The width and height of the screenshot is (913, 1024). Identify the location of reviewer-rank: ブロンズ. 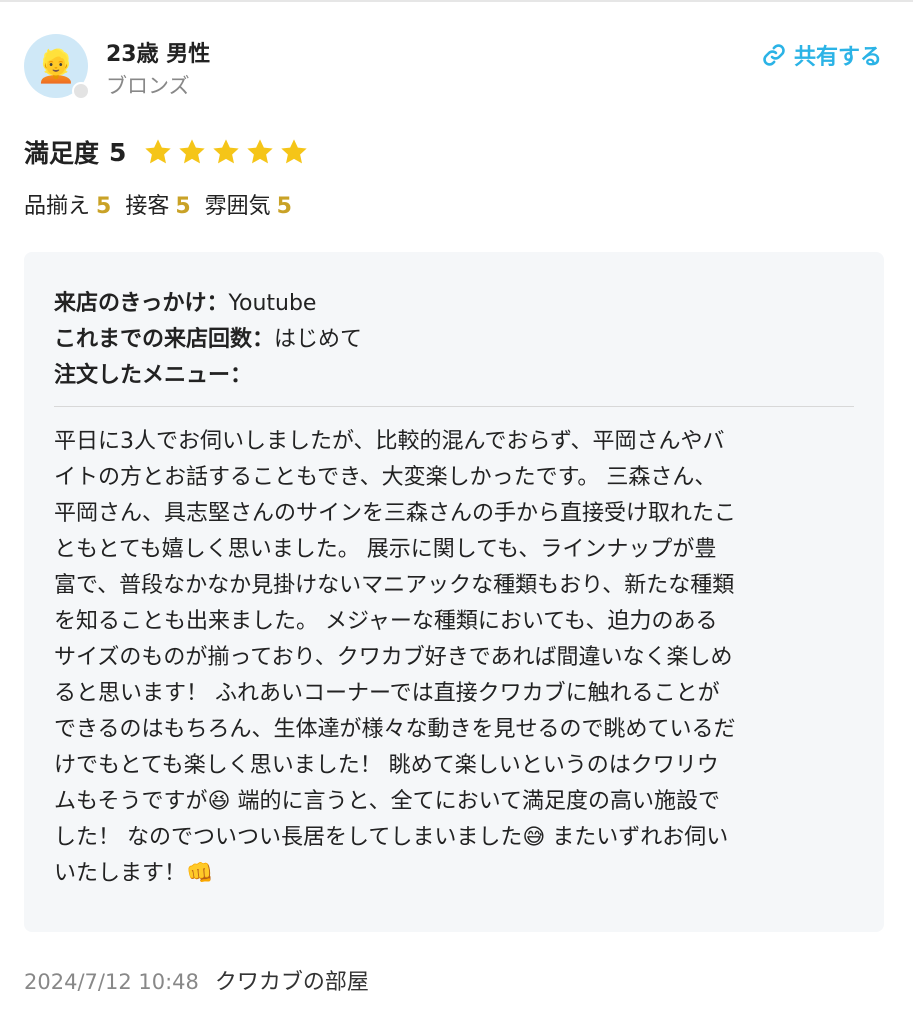
(148, 86).